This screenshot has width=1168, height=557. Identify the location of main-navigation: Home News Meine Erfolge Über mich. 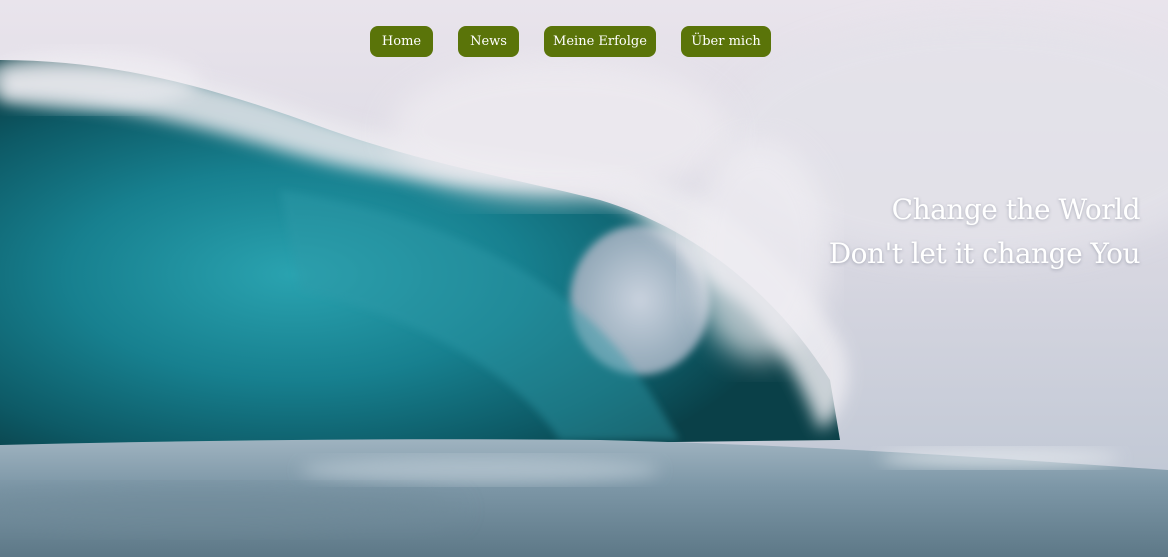
(584, 41).